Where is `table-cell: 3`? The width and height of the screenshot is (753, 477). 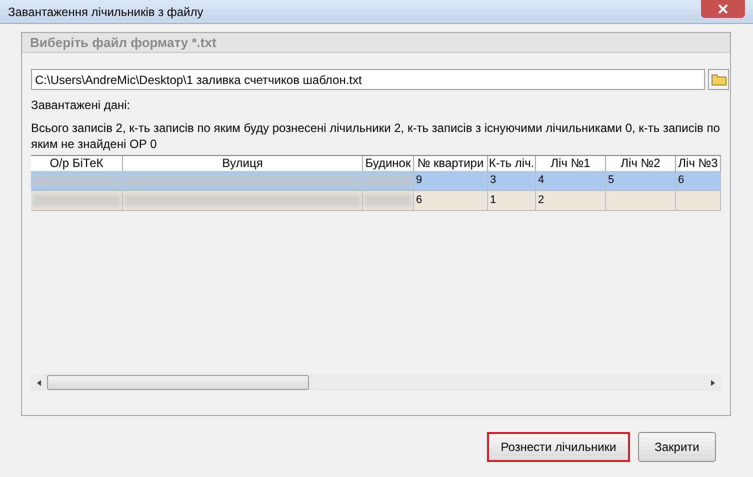
table-cell: 3 is located at coordinates (493, 180).